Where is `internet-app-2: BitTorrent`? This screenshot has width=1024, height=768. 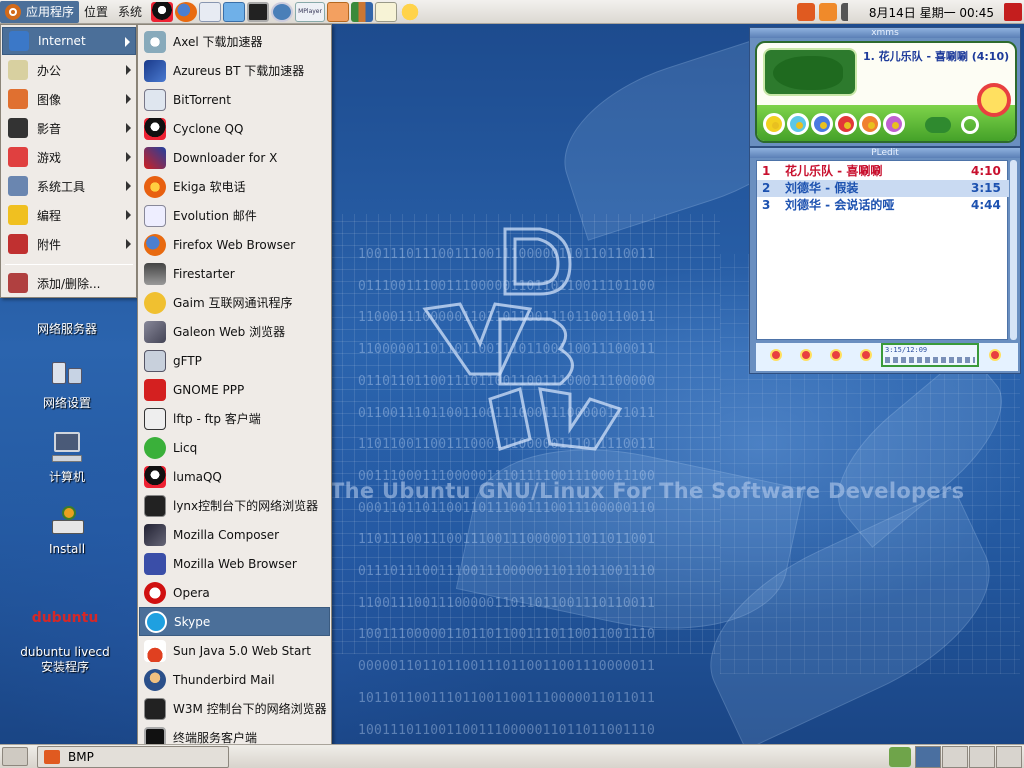
internet-app-2: BitTorrent is located at coordinates (234, 99).